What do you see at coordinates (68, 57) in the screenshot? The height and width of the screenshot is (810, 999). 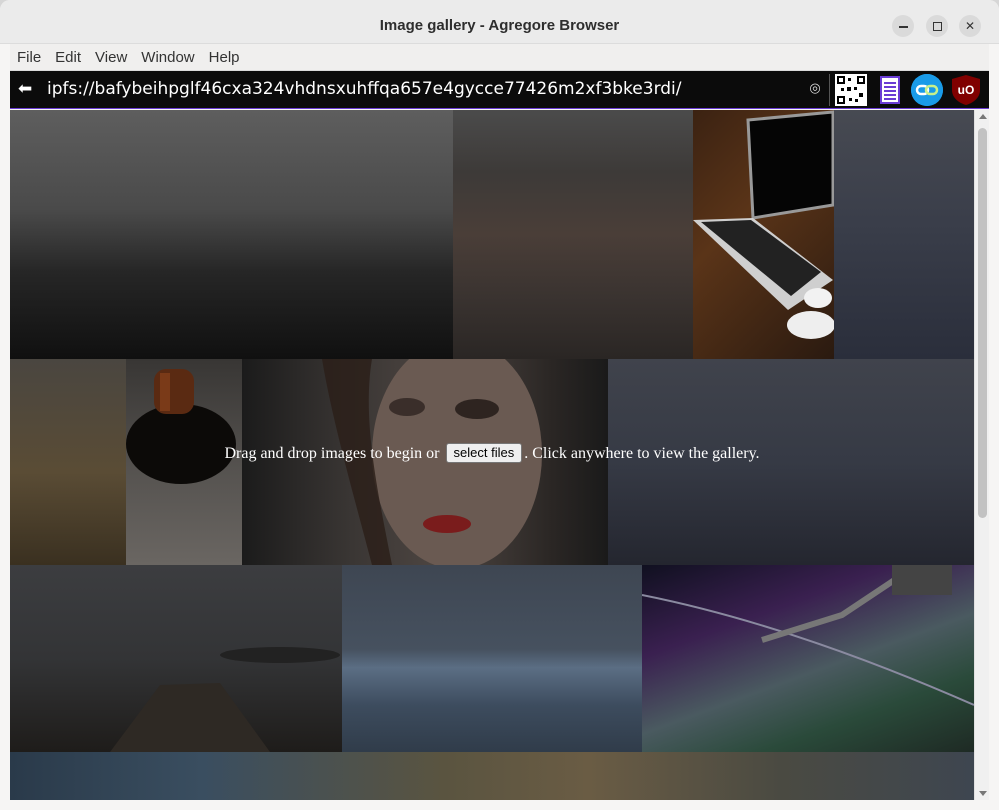 I see `menu-edit: Edit` at bounding box center [68, 57].